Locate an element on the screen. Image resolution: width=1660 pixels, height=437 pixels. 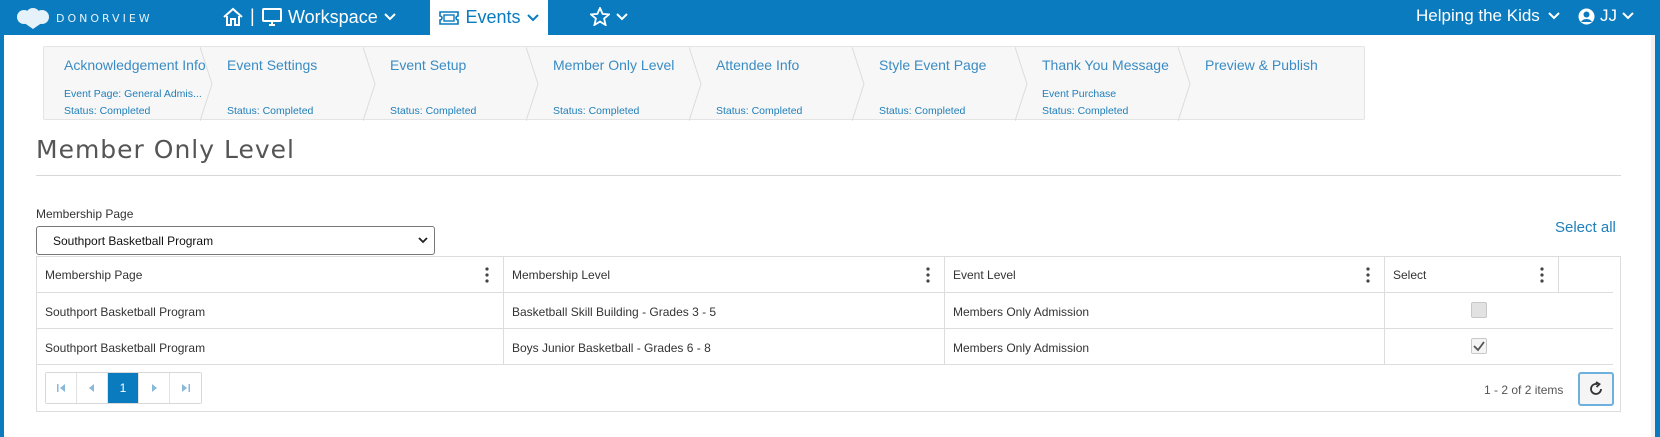
title-divider is located at coordinates (828, 175).